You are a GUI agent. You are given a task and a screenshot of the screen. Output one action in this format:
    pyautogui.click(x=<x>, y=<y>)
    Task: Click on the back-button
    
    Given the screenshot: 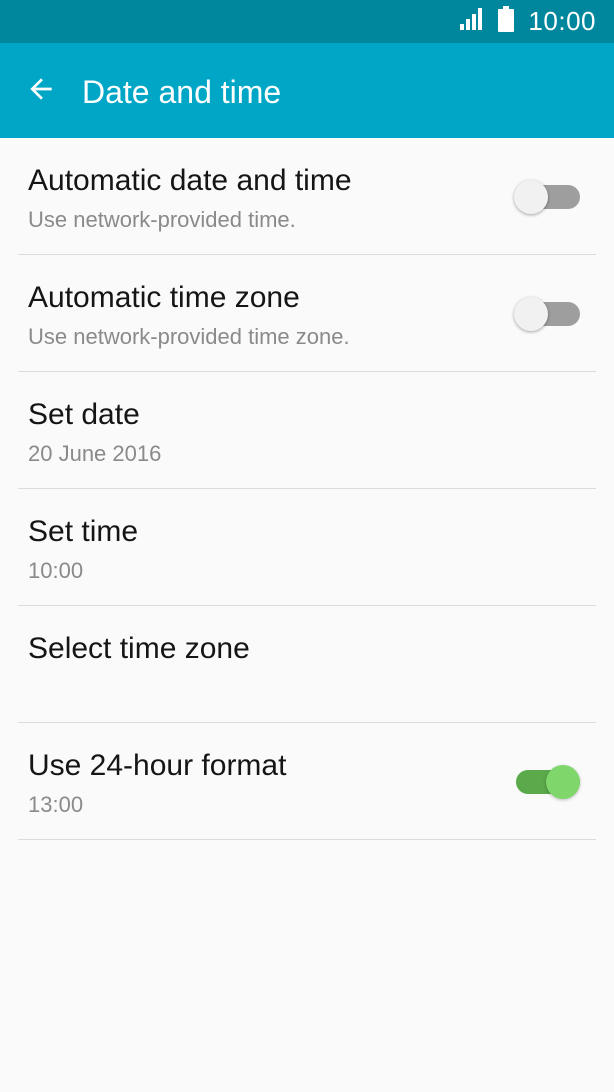 What is the action you would take?
    pyautogui.click(x=41, y=91)
    